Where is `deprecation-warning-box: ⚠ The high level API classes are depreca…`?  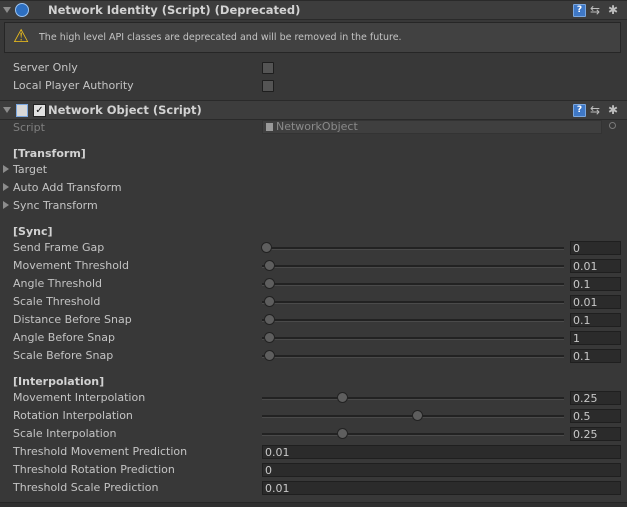
deprecation-warning-box: ⚠ The high level API classes are depreca… is located at coordinates (312, 37).